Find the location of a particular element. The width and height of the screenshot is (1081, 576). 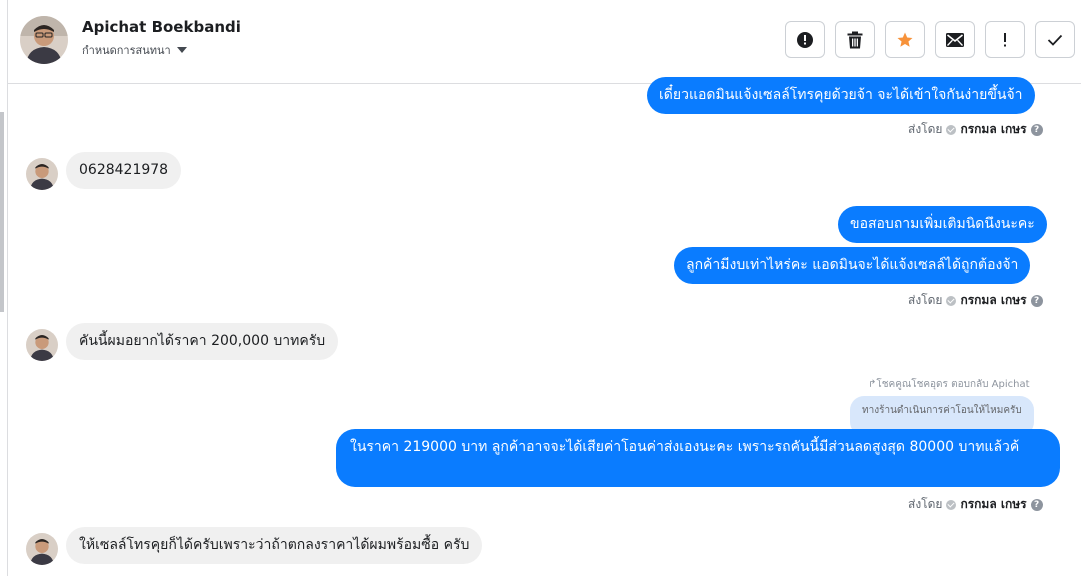

delete-button is located at coordinates (855, 39).